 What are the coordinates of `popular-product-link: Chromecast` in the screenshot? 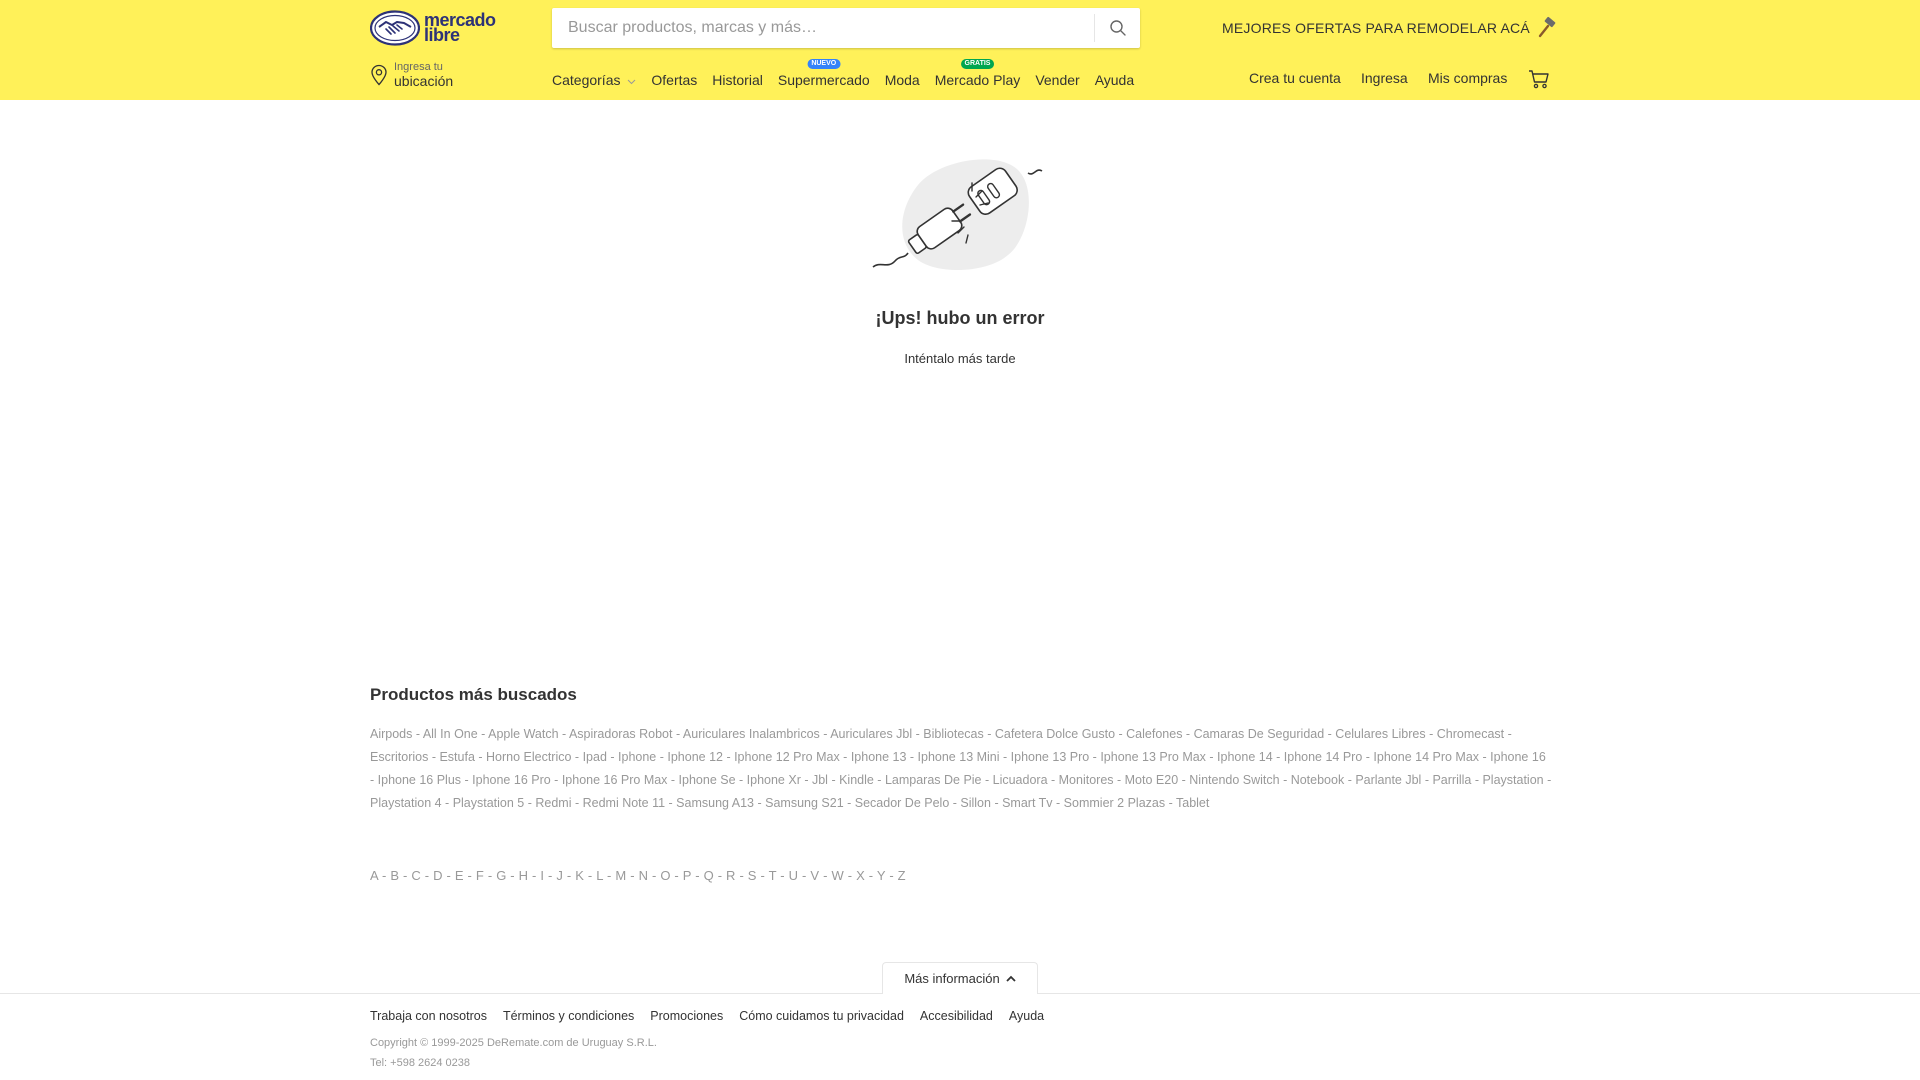 It's located at (1470, 734).